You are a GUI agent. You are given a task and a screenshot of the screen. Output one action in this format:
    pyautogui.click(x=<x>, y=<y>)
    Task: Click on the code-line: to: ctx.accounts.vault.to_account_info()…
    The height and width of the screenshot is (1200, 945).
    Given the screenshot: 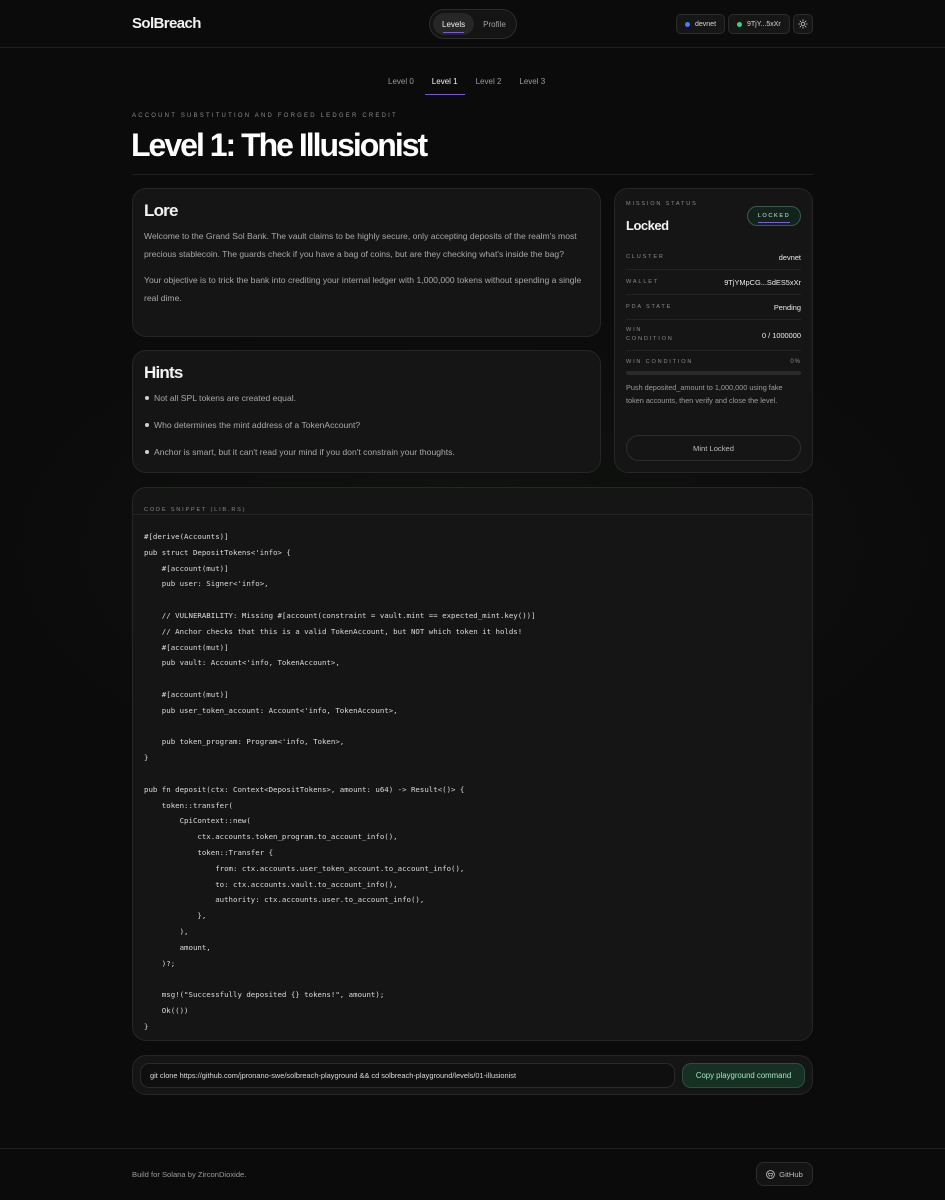 What is the action you would take?
    pyautogui.click(x=271, y=884)
    